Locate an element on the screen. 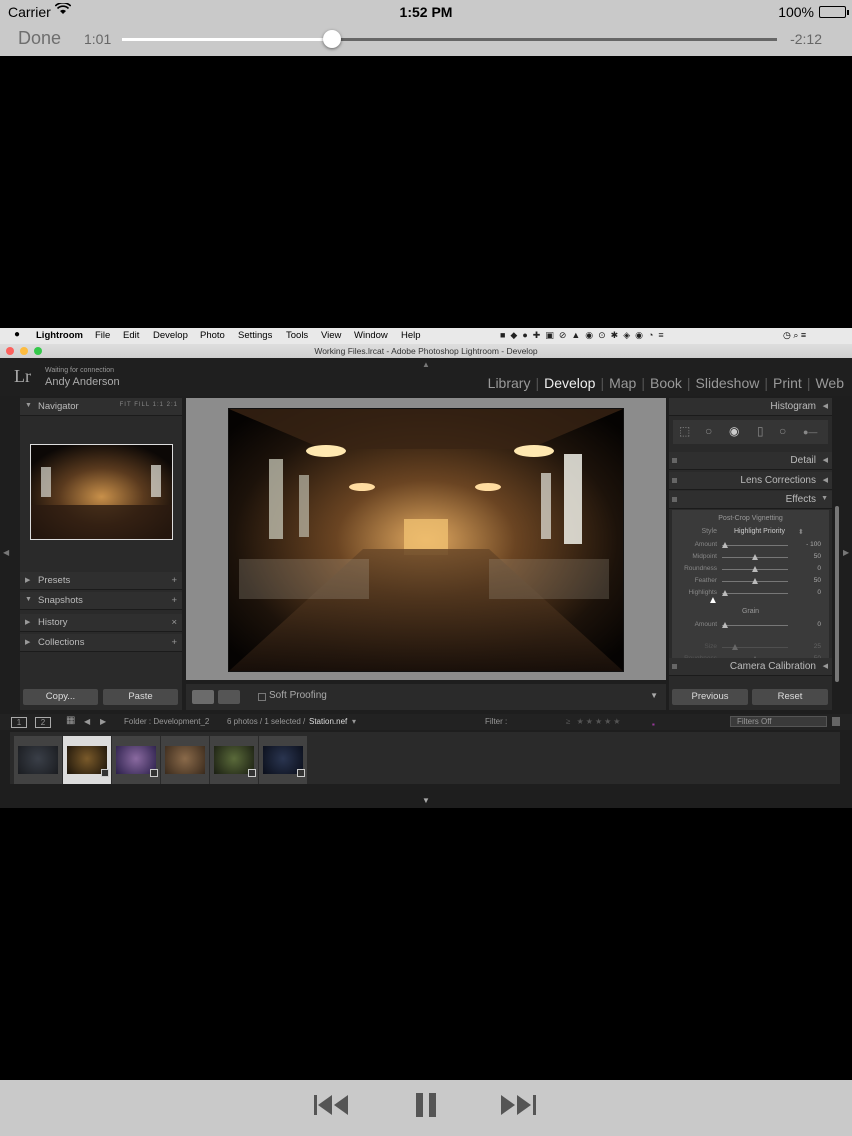  rewind-icon is located at coordinates (332, 1107).